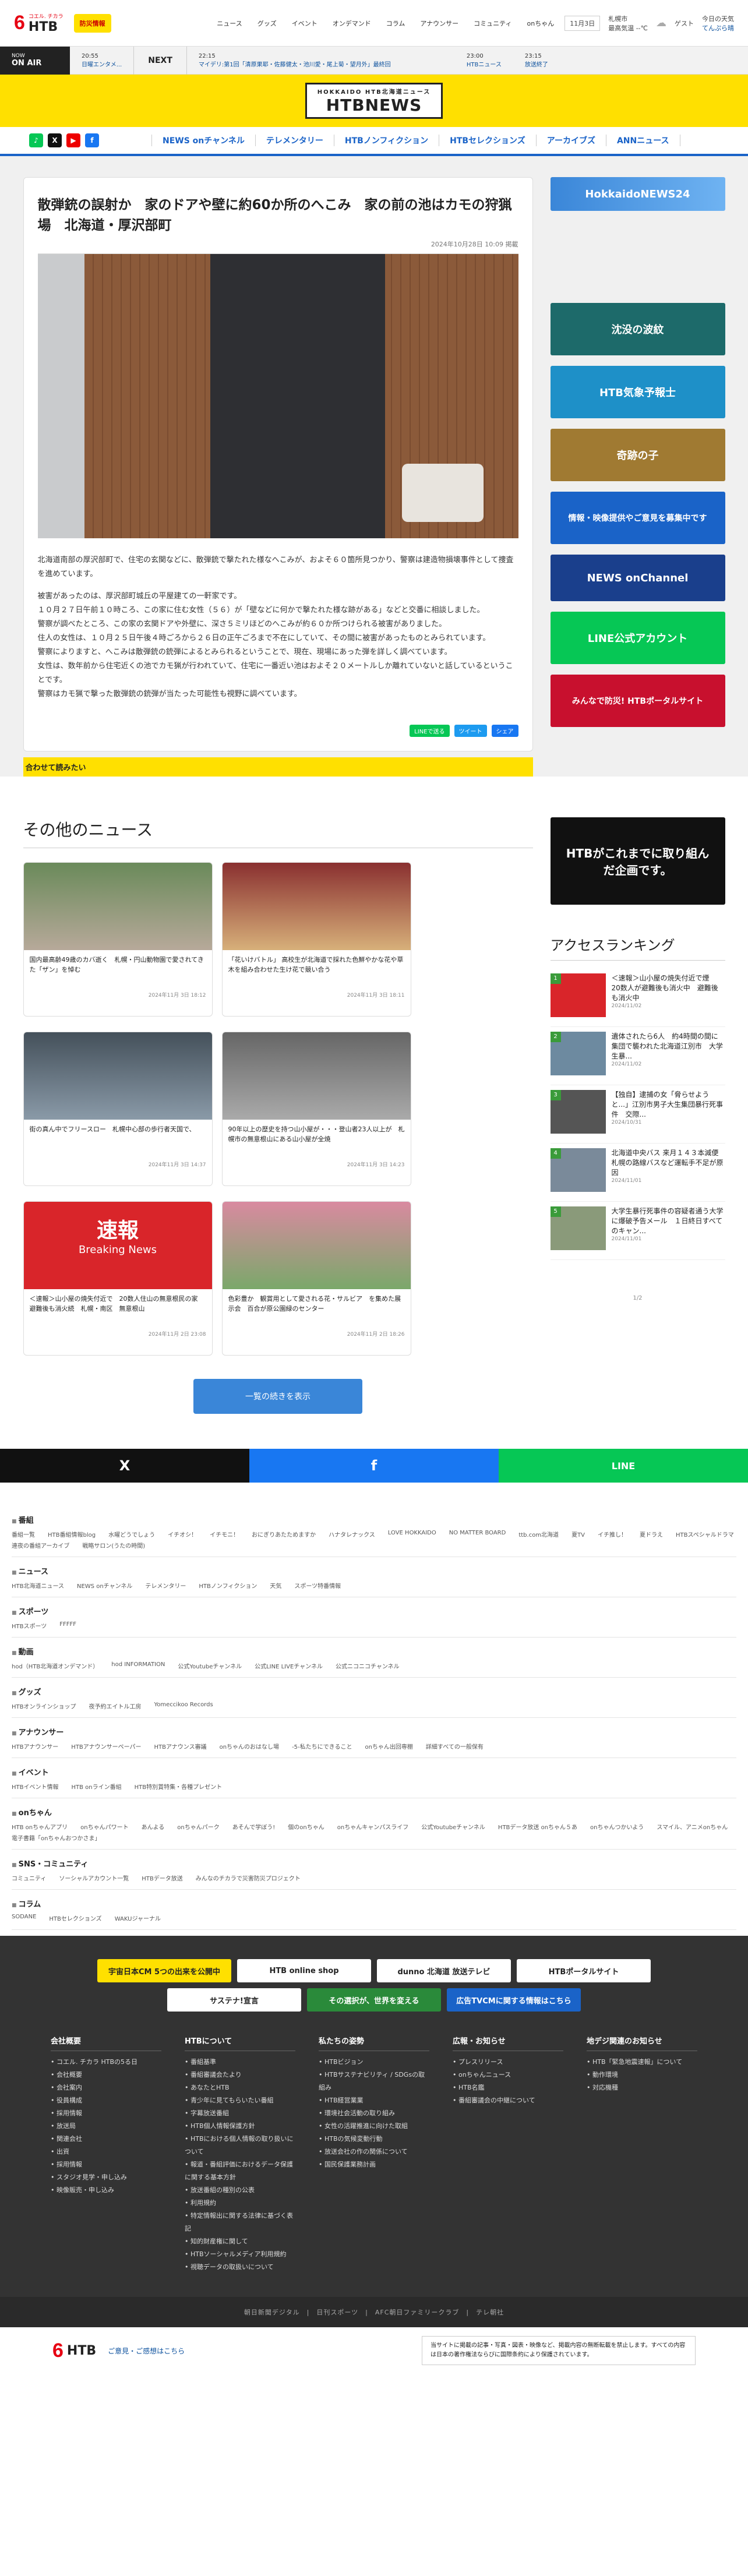  I want to click on footer-link: 知的財産権に関して, so click(240, 2241).